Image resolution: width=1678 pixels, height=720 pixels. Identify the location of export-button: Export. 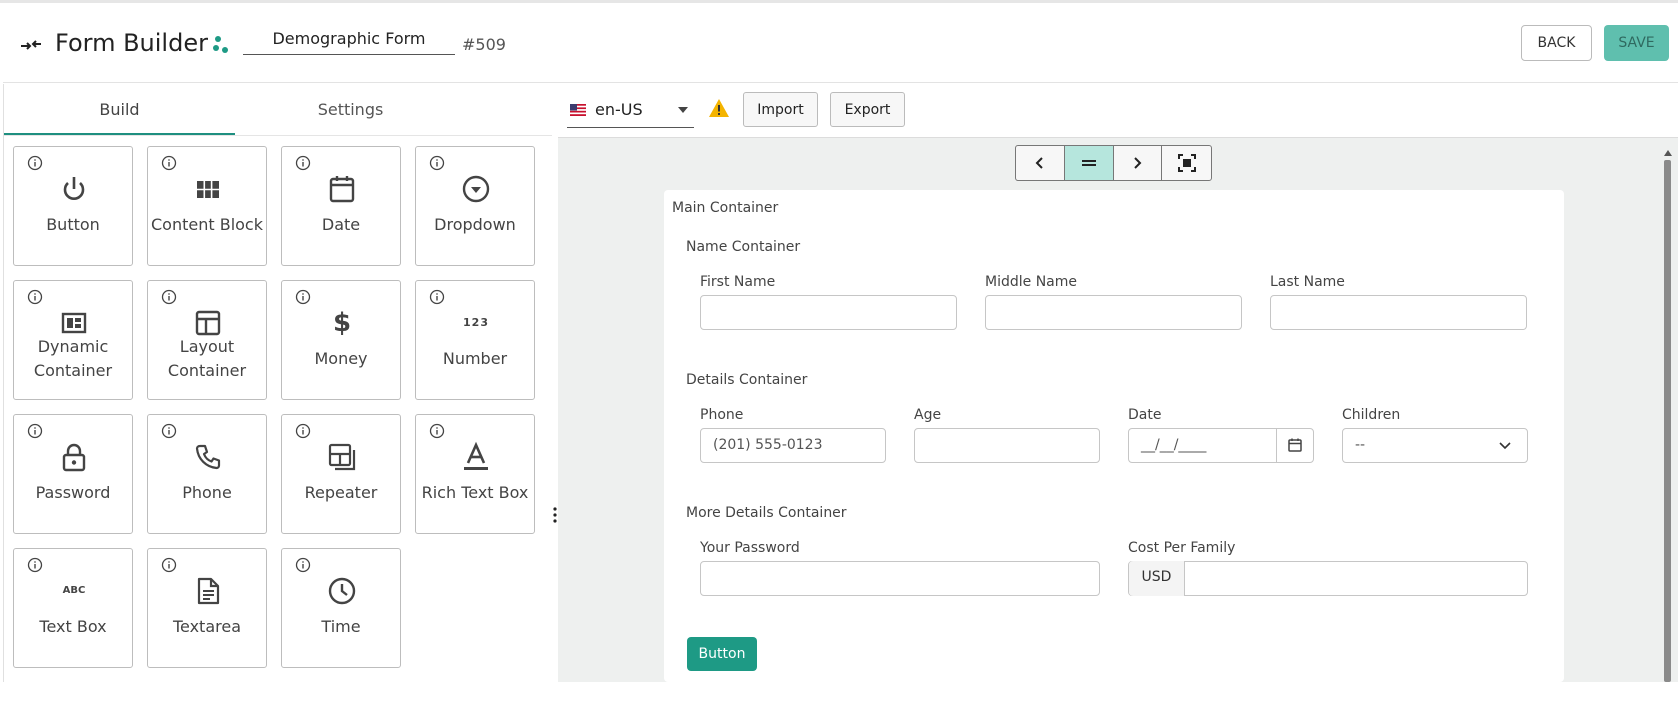
(867, 109).